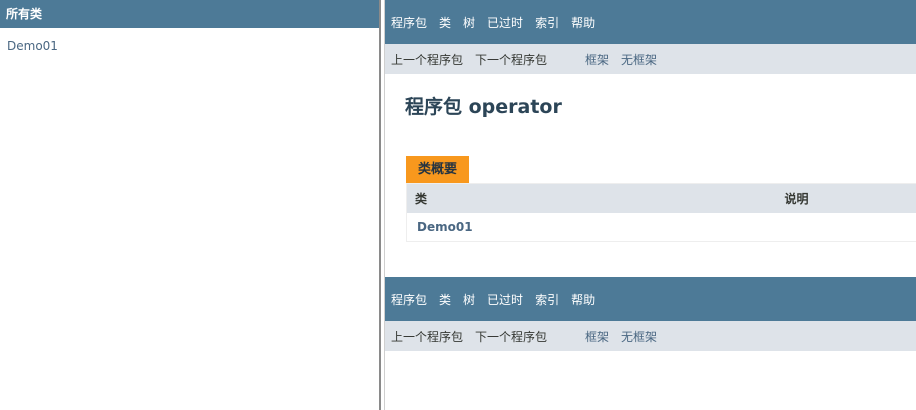  What do you see at coordinates (505, 299) in the screenshot?
I see `bottom-nav-deprecated: 已过时` at bounding box center [505, 299].